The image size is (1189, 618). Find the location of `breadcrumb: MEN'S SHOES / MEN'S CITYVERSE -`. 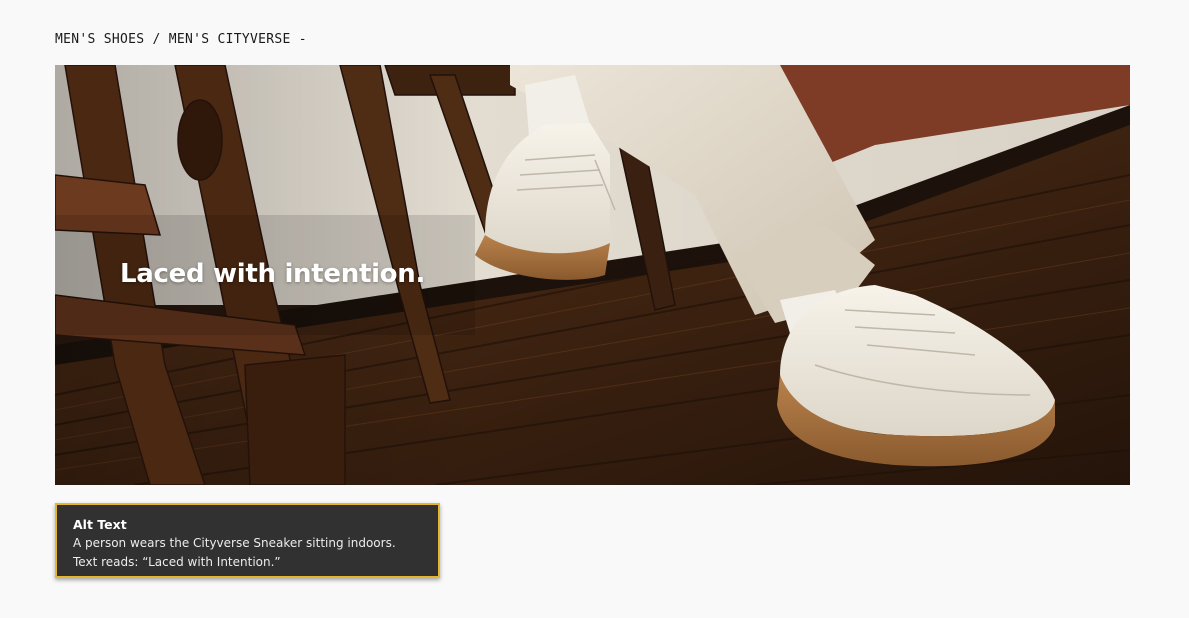

breadcrumb: MEN'S SHOES / MEN'S CITYVERSE - is located at coordinates (181, 39).